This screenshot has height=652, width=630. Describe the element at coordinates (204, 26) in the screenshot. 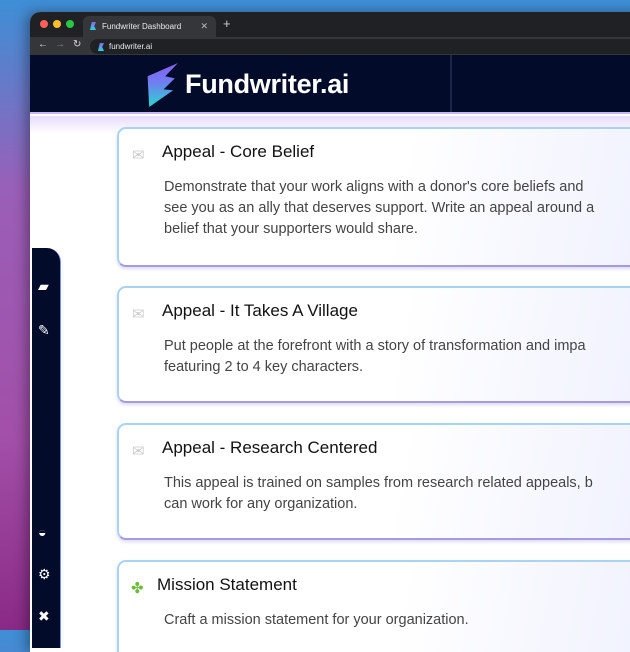

I see `close-tab-icon: ✕` at that location.